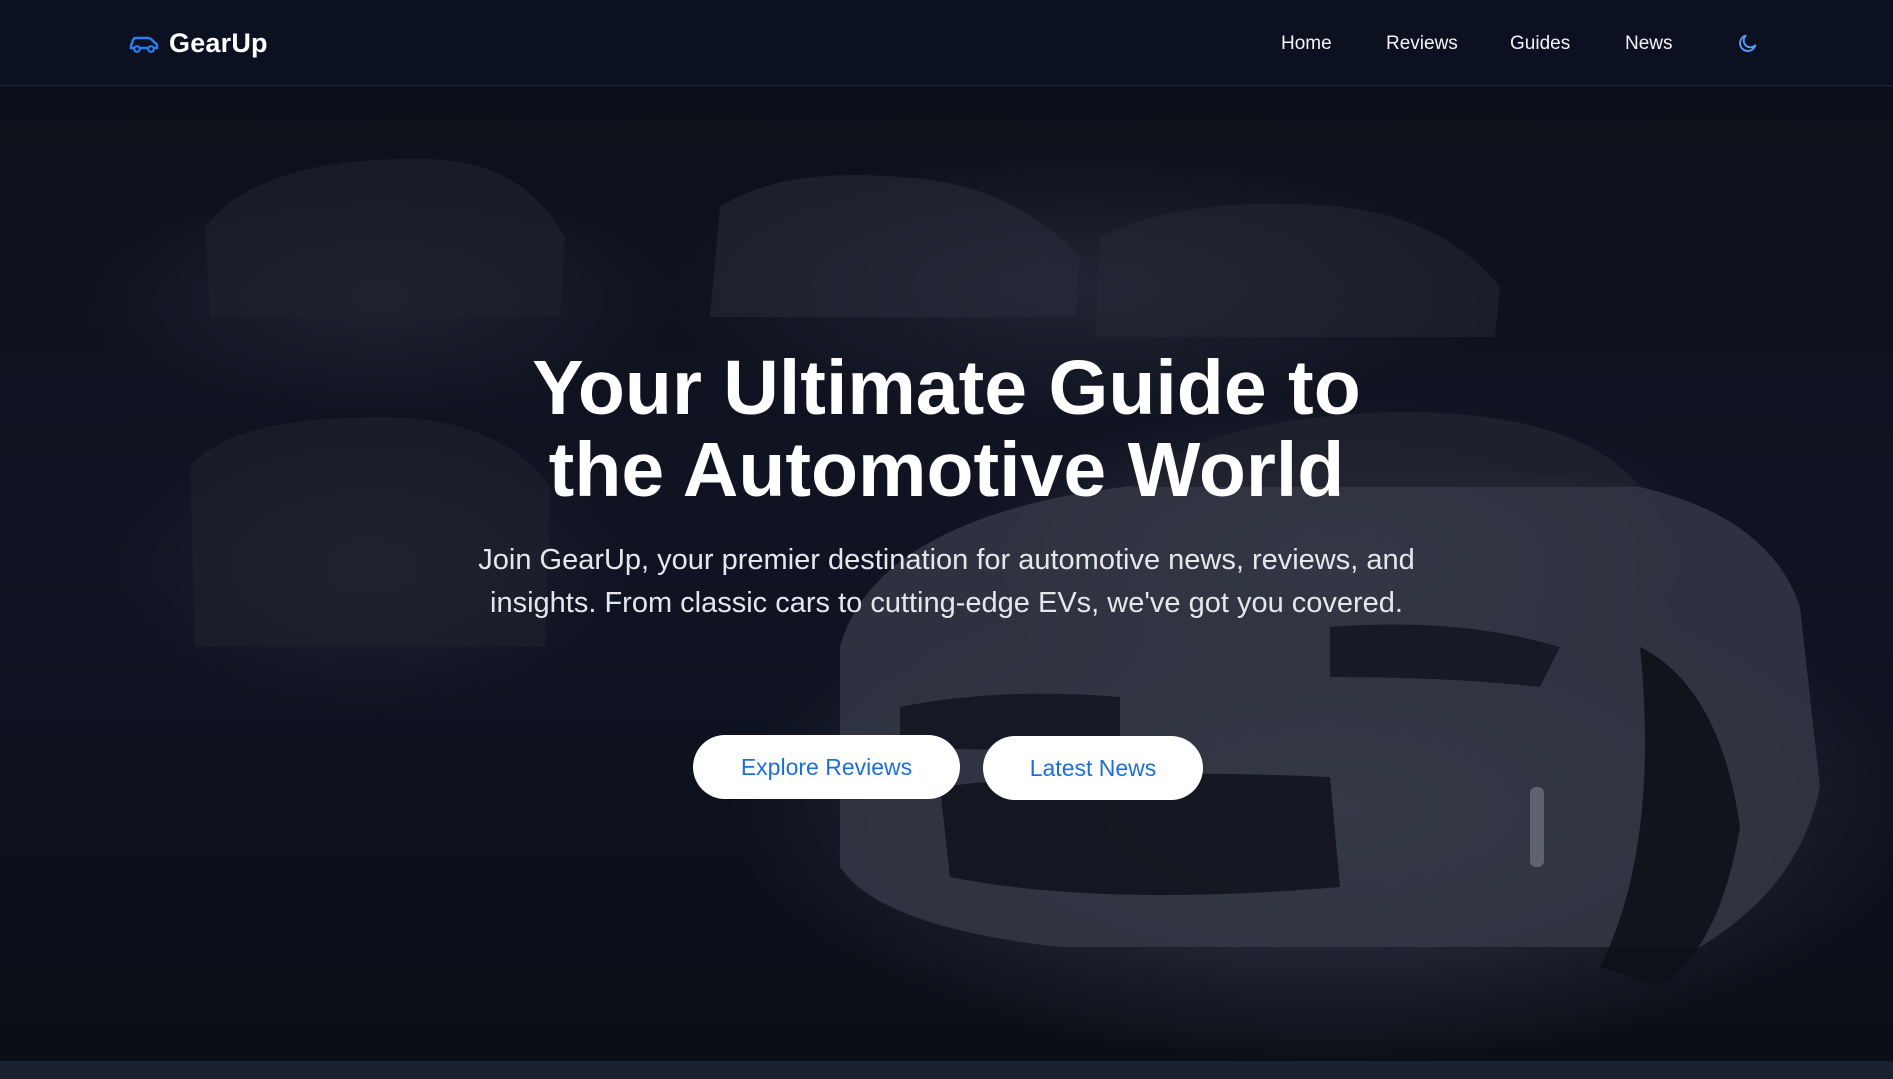 Image resolution: width=1893 pixels, height=1079 pixels. I want to click on theme-toggle-button, so click(1748, 43).